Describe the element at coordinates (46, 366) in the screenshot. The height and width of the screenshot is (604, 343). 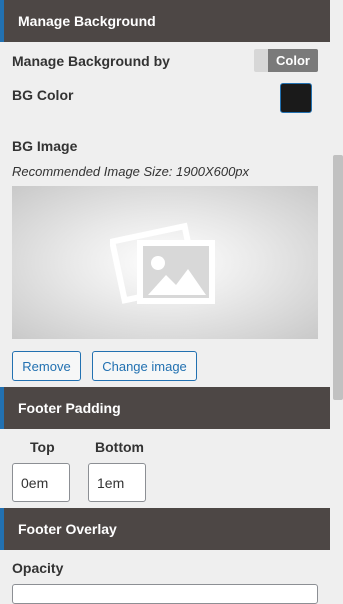
I see `remove-image-button: Remove` at that location.